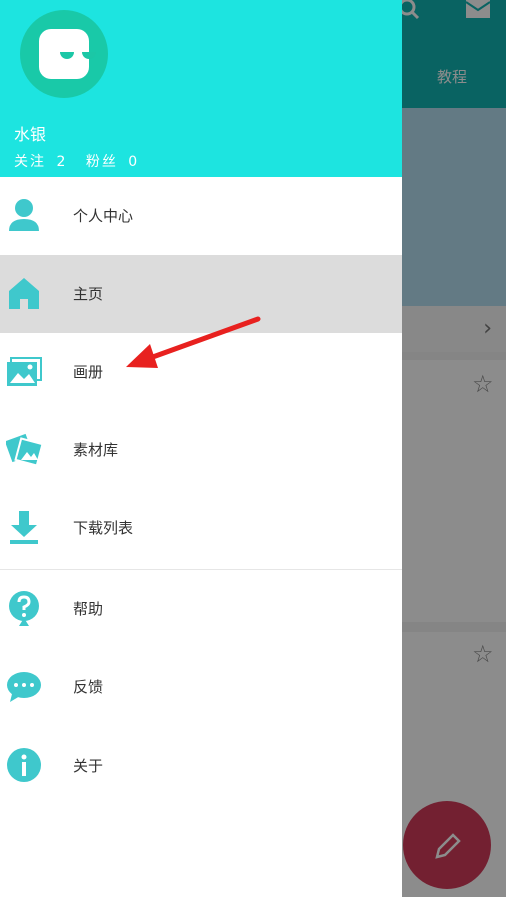 The height and width of the screenshot is (897, 506). What do you see at coordinates (201, 609) in the screenshot?
I see `menu-item-help: 帮助` at bounding box center [201, 609].